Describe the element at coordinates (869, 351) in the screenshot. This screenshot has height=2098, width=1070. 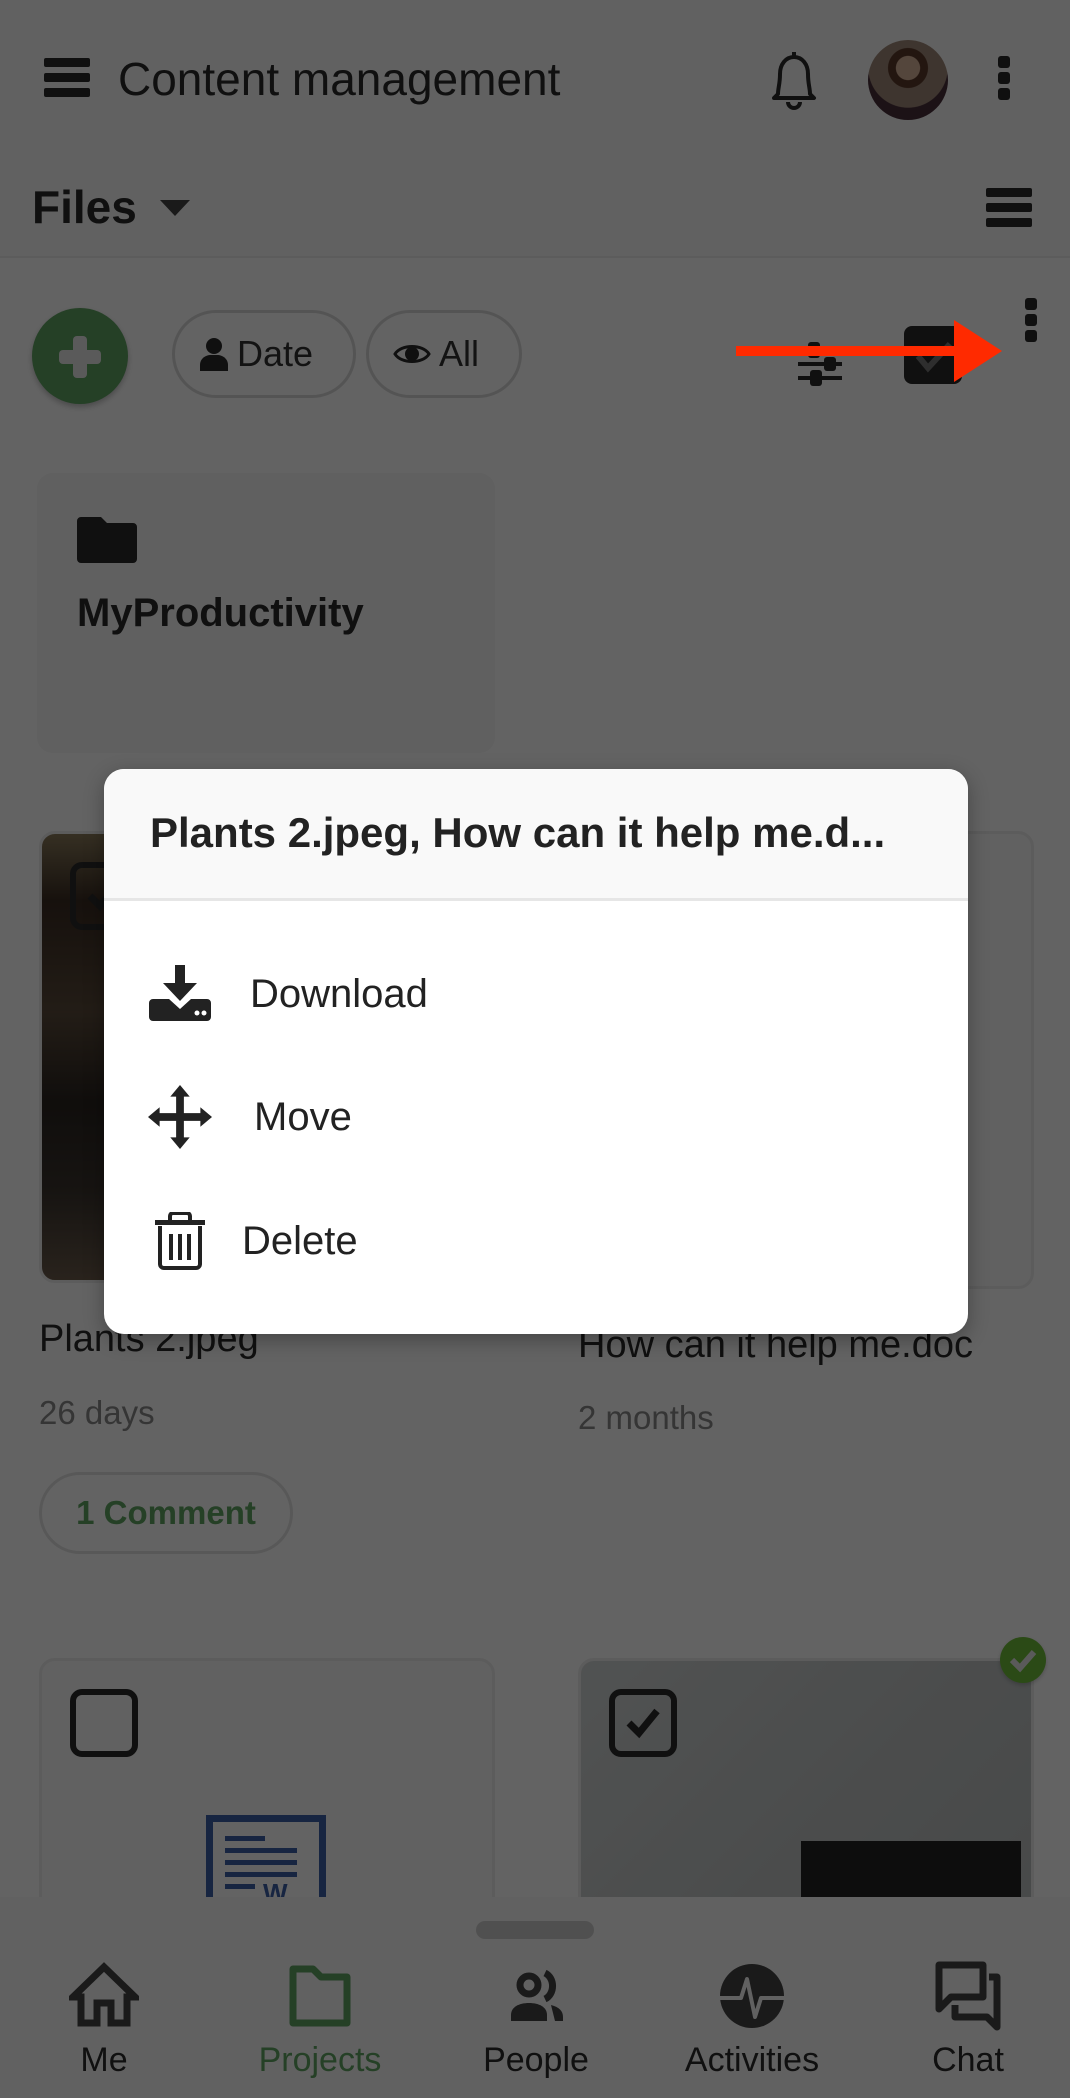
I see `annotation-arrow` at that location.